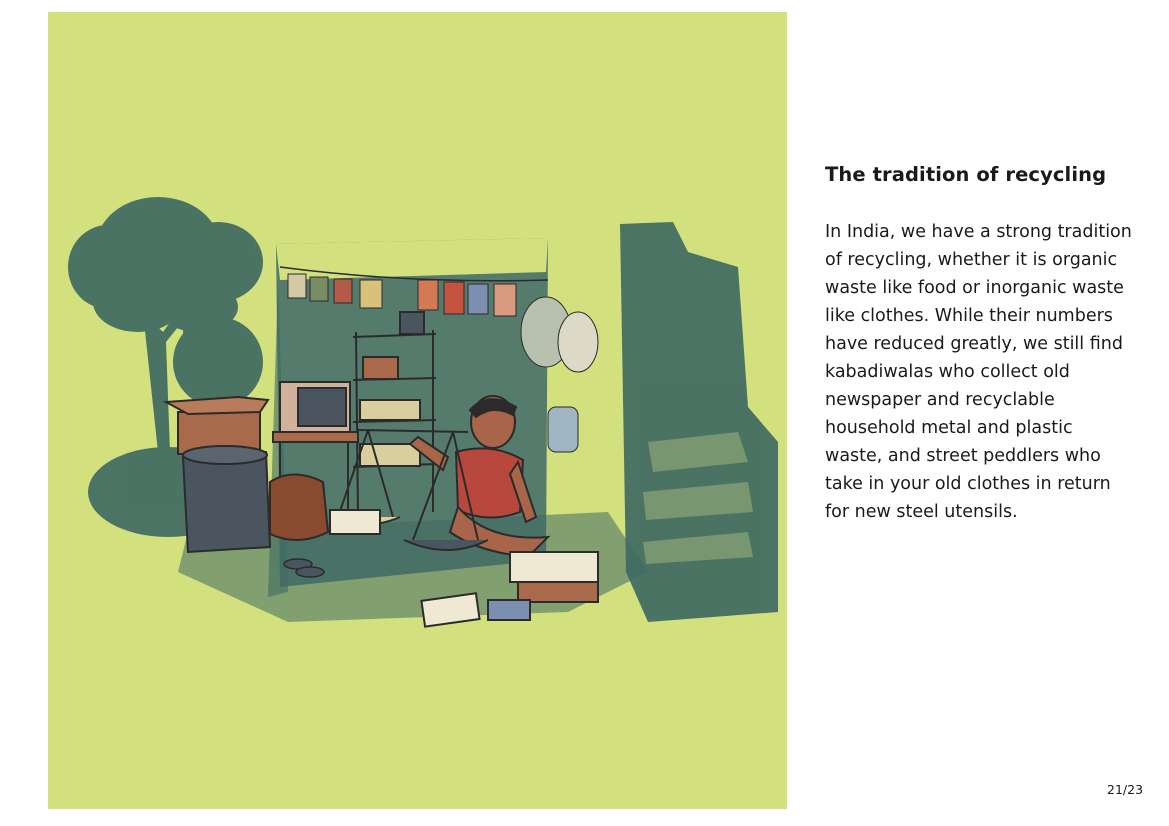 Image resolution: width=1169 pixels, height=826 pixels. Describe the element at coordinates (299, 507) in the screenshot. I see `sack` at that location.